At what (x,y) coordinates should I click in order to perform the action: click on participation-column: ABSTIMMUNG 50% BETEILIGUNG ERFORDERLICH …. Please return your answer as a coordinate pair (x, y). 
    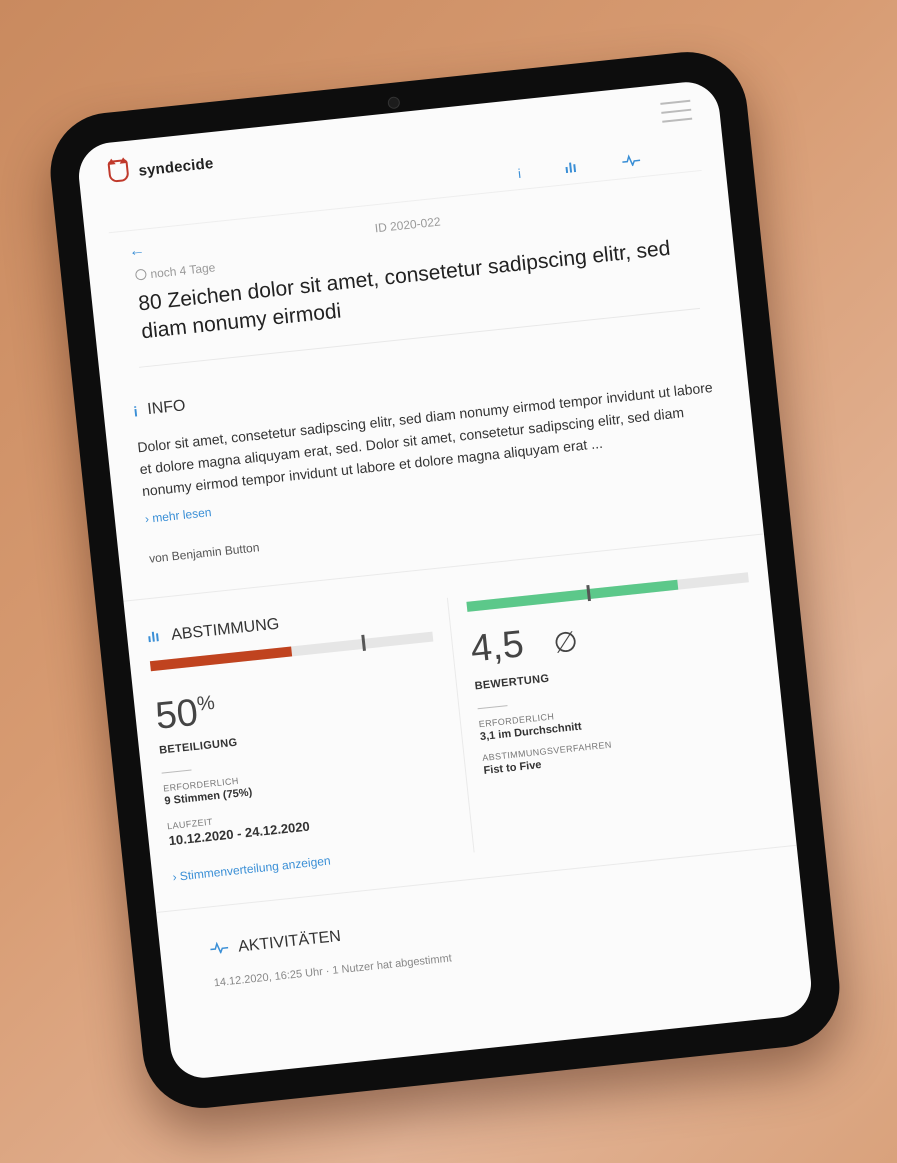
    Looking at the image, I should click on (310, 741).